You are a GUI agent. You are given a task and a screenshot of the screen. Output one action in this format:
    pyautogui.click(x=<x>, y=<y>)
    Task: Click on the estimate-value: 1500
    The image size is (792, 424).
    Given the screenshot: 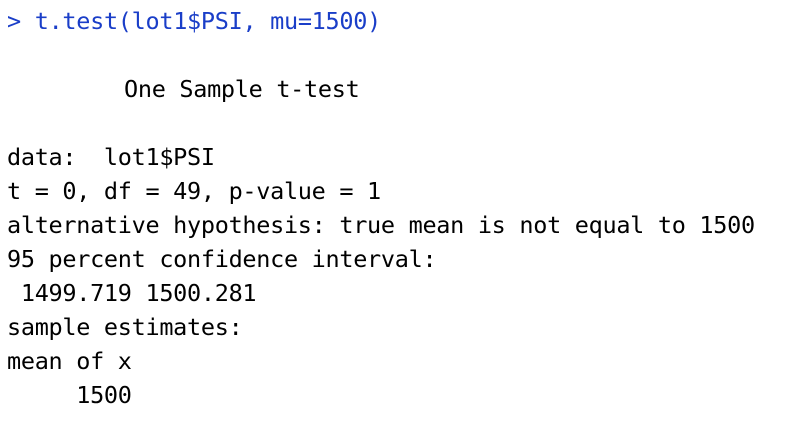 What is the action you would take?
    pyautogui.click(x=69, y=395)
    